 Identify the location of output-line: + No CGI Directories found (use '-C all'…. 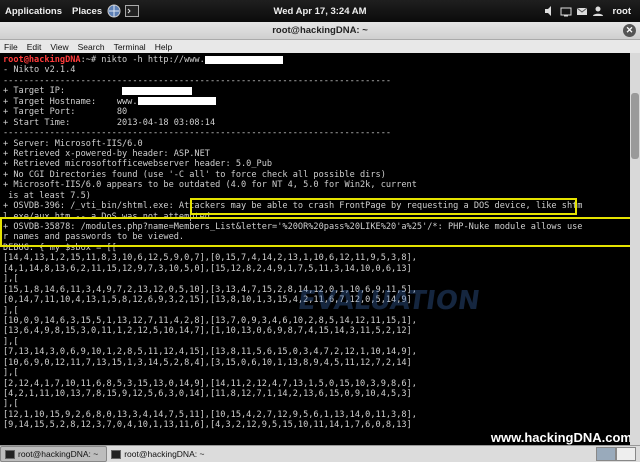
(194, 174).